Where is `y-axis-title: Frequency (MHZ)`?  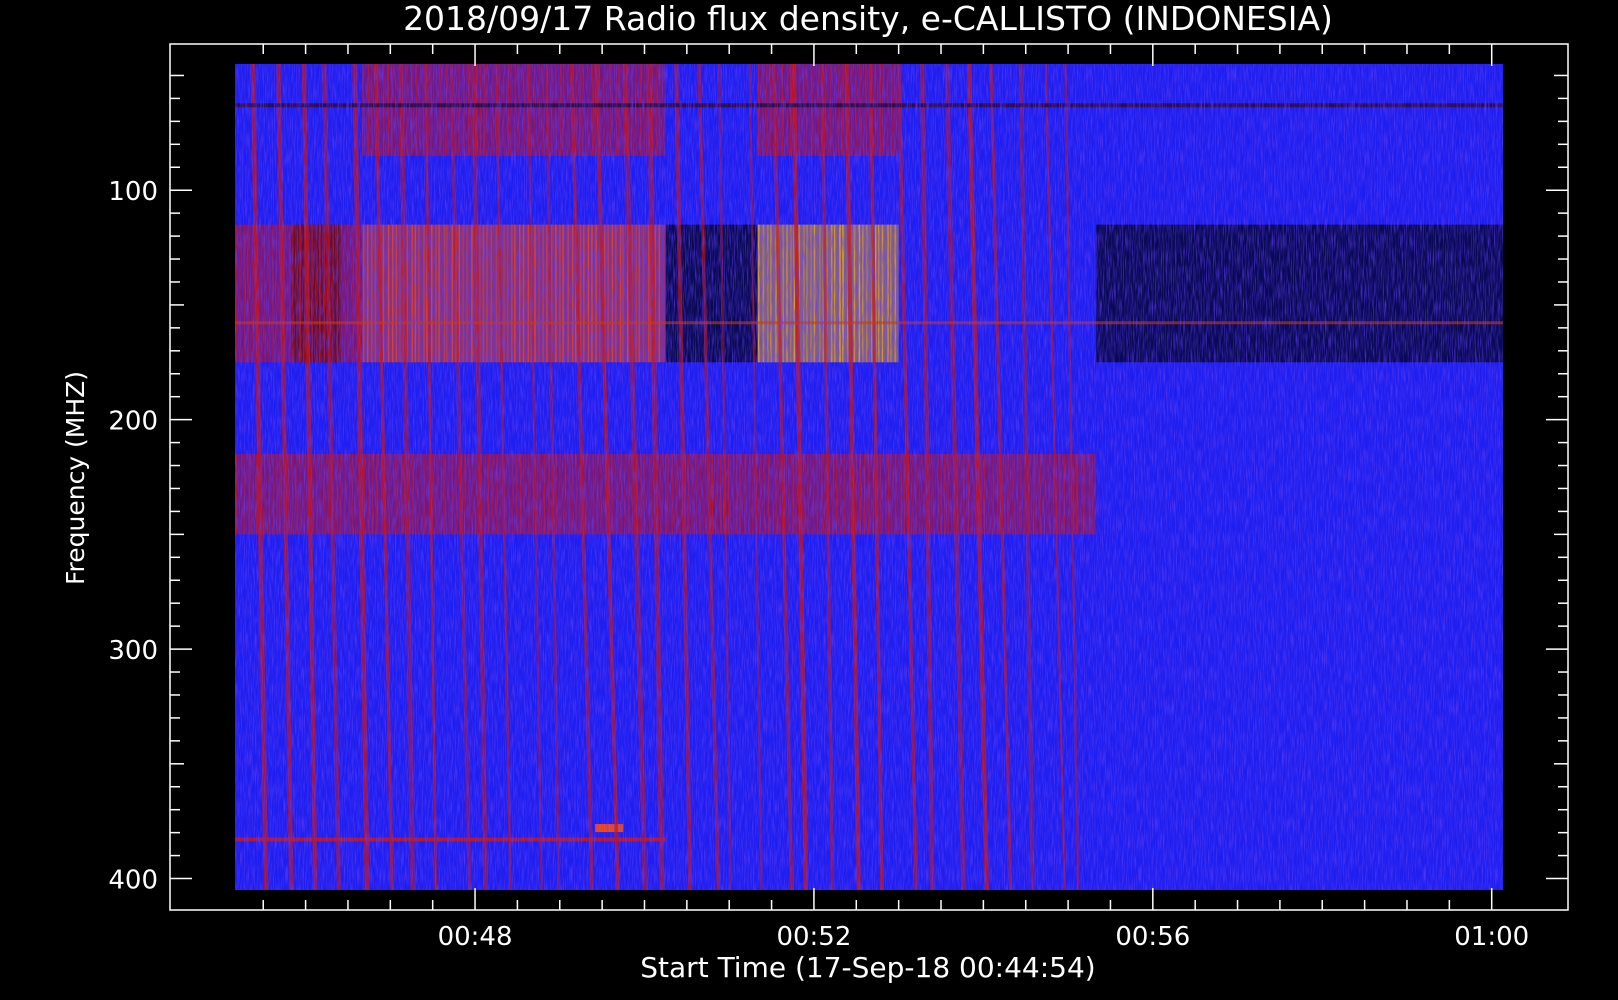 y-axis-title: Frequency (MHZ) is located at coordinates (75, 478).